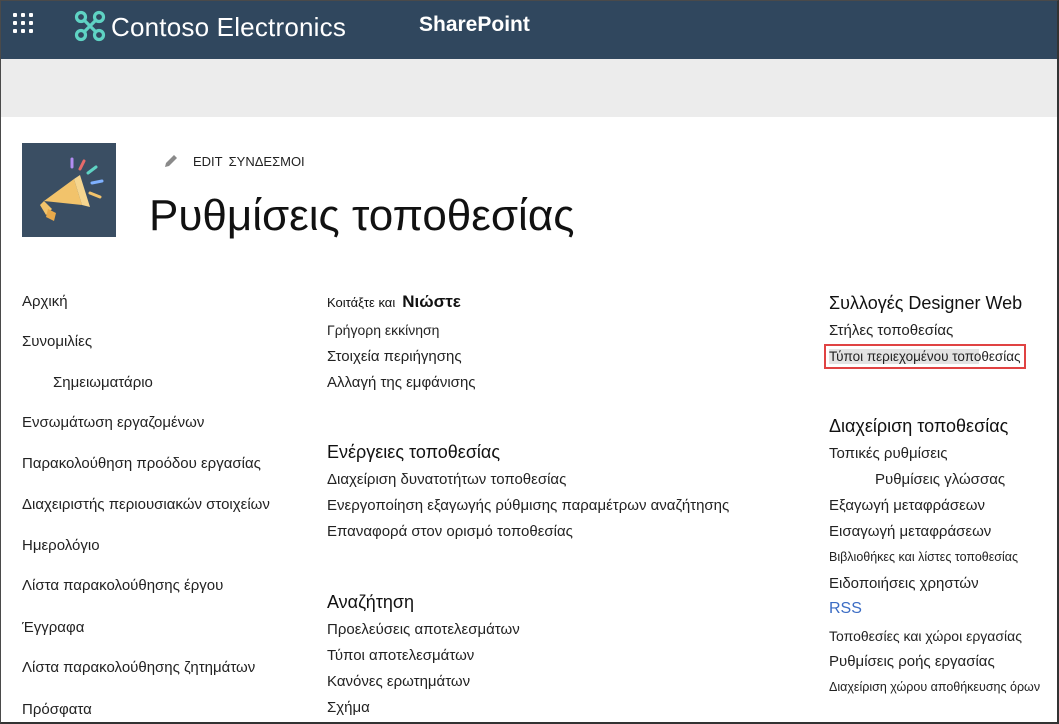 This screenshot has height=724, width=1059. What do you see at coordinates (925, 356) in the screenshot?
I see `site-content-types-link: Τύποι περιεχομένου τοποθεσίας` at bounding box center [925, 356].